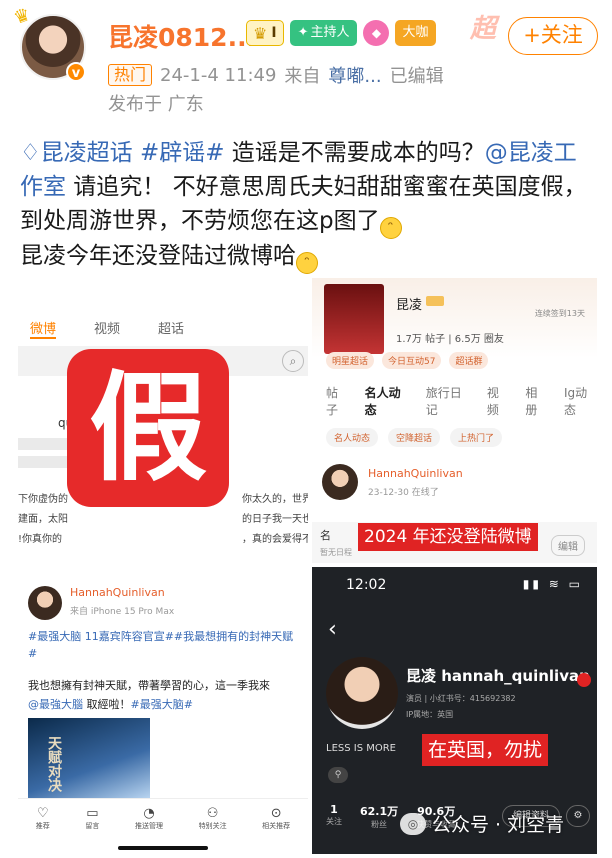 Image resolution: width=612 pixels, height=858 pixels. What do you see at coordinates (92, 813) in the screenshot?
I see `comment-icon: ▭` at bounding box center [92, 813].